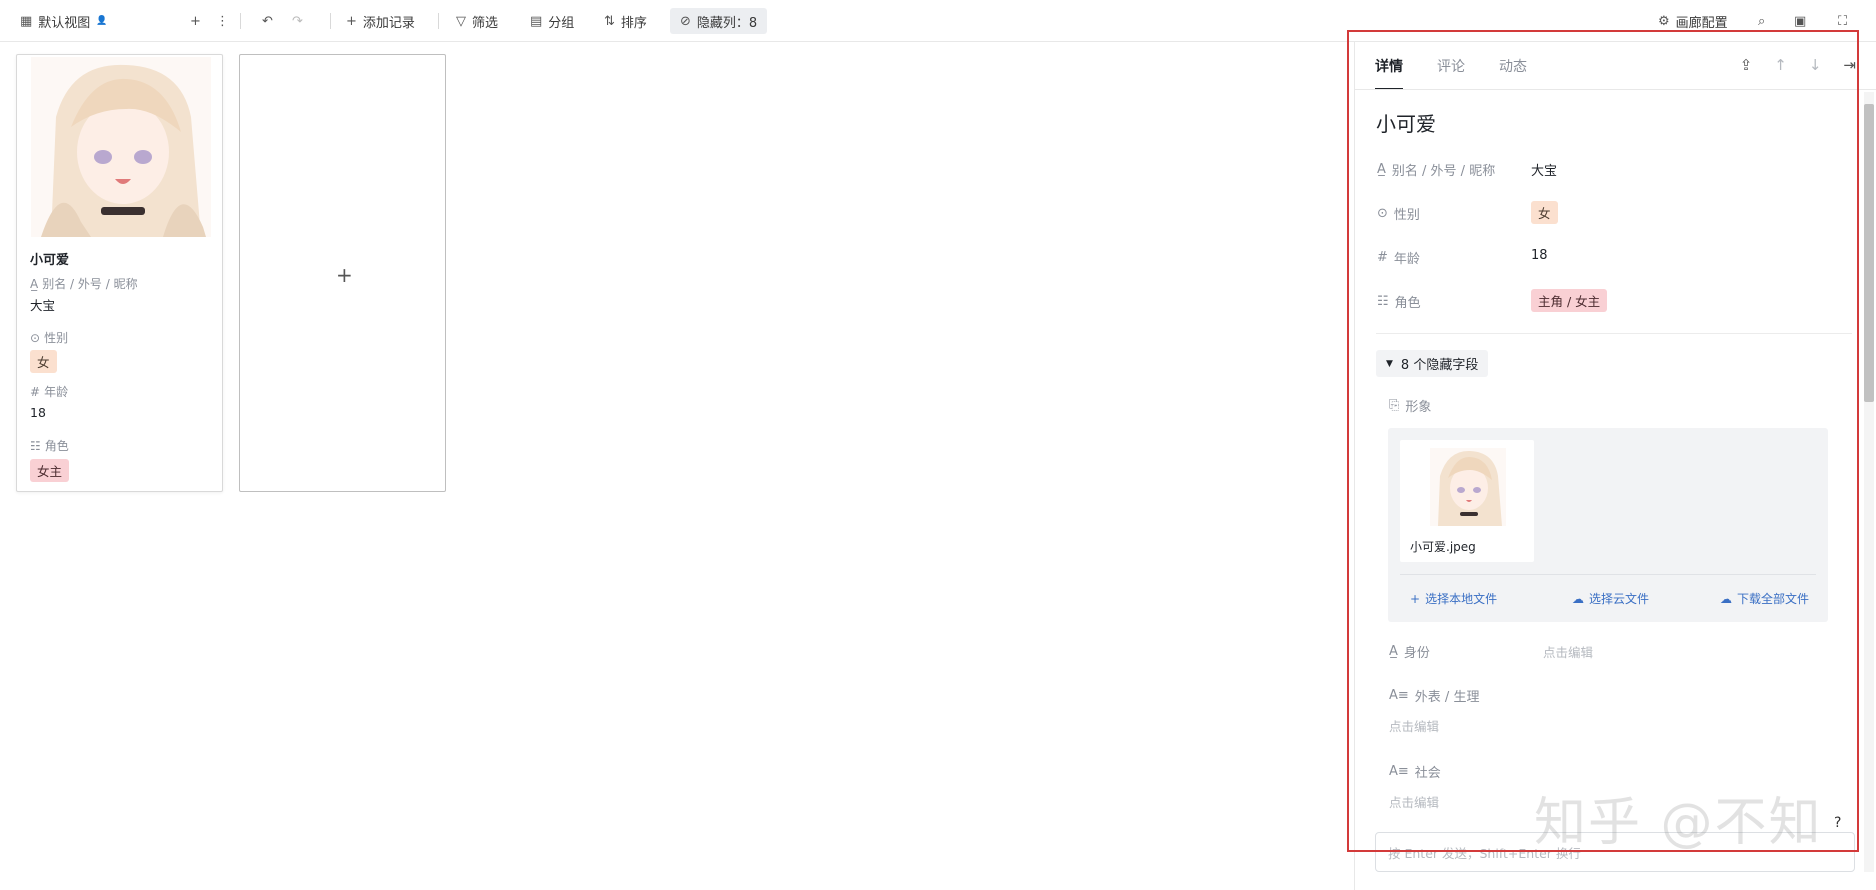  I want to click on add-record-button: + 添加记录, so click(380, 21).